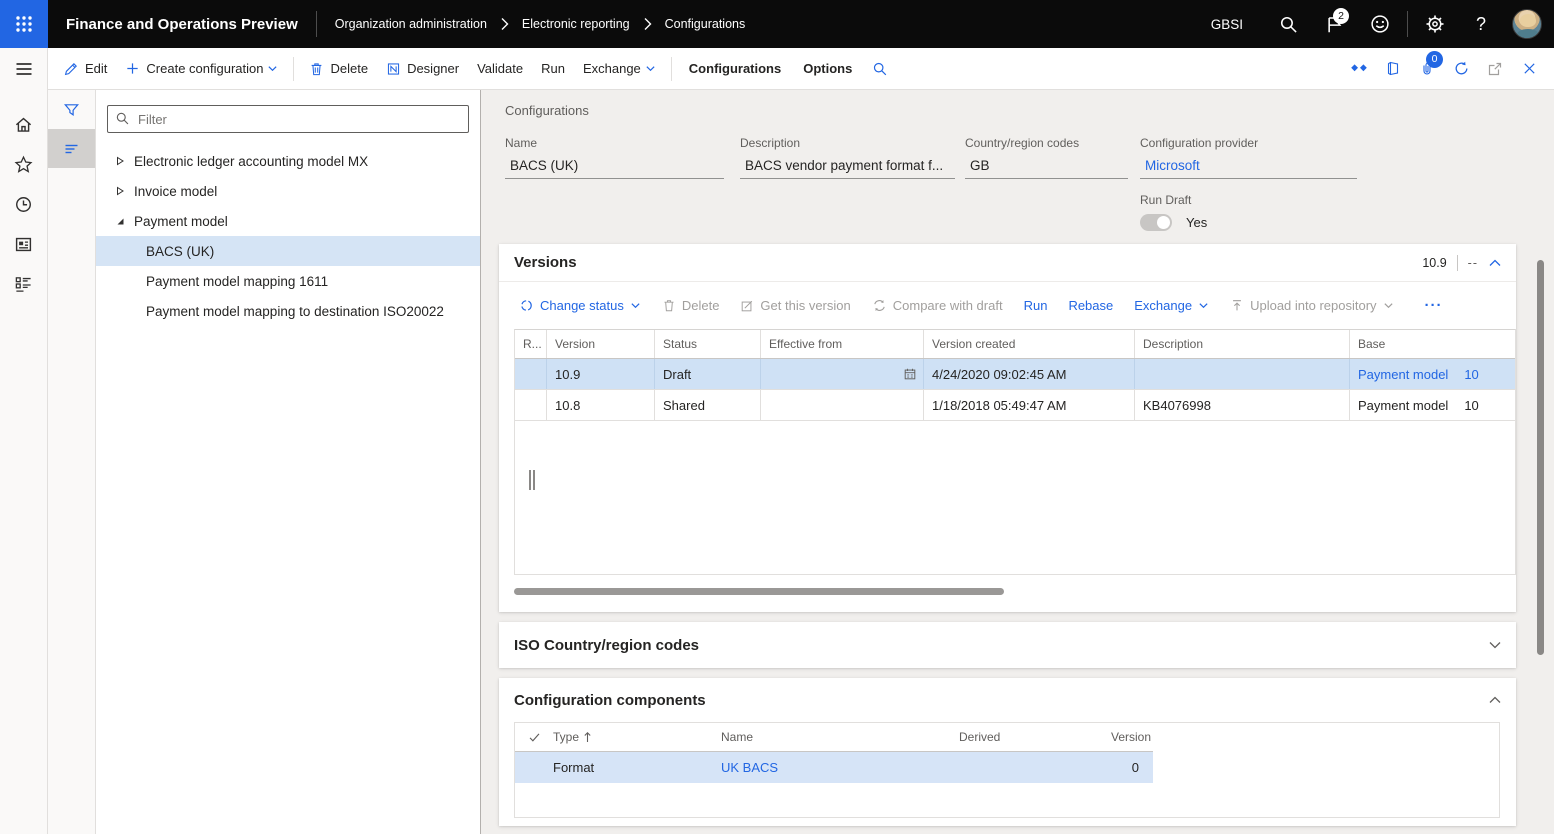 This screenshot has width=1554, height=834. Describe the element at coordinates (1473, 263) in the screenshot. I see `section-menu-button: --` at that location.